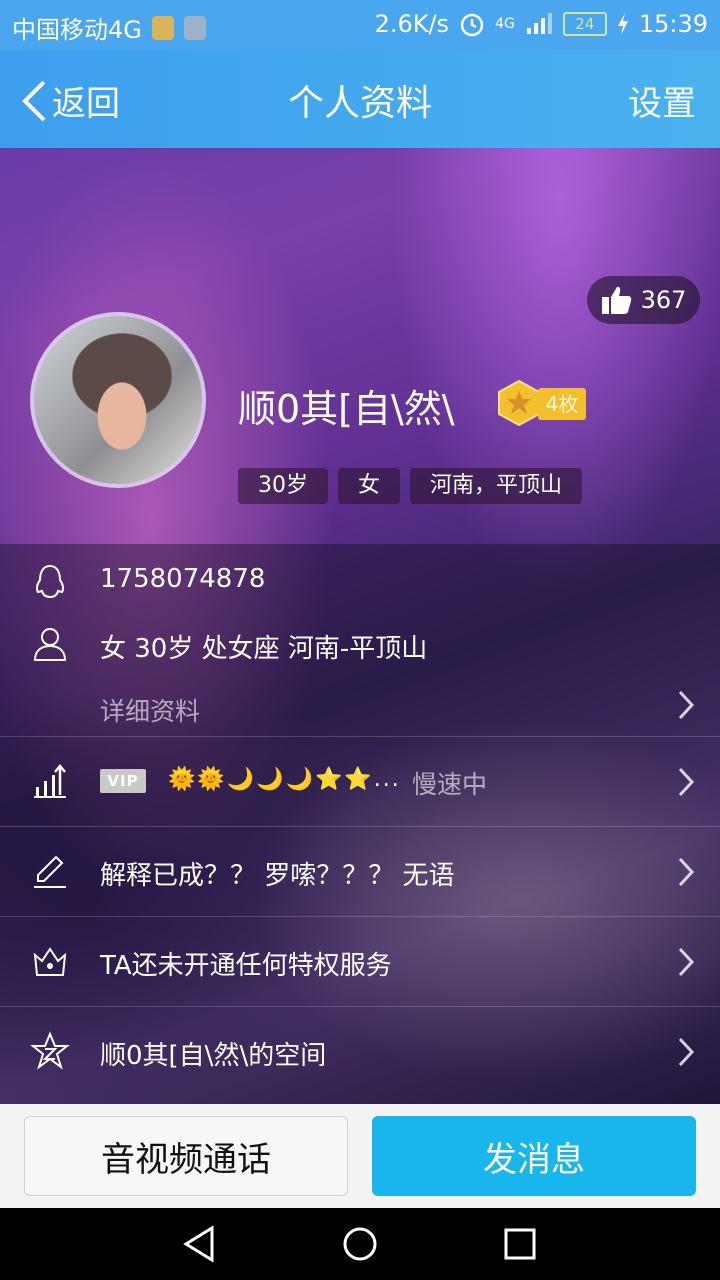 The image size is (720, 1280). What do you see at coordinates (50, 581) in the screenshot?
I see `penguin-icon` at bounding box center [50, 581].